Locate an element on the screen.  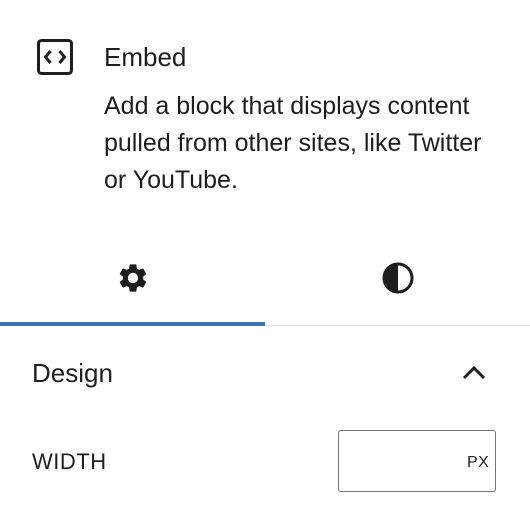
embed-icon is located at coordinates (56, 57).